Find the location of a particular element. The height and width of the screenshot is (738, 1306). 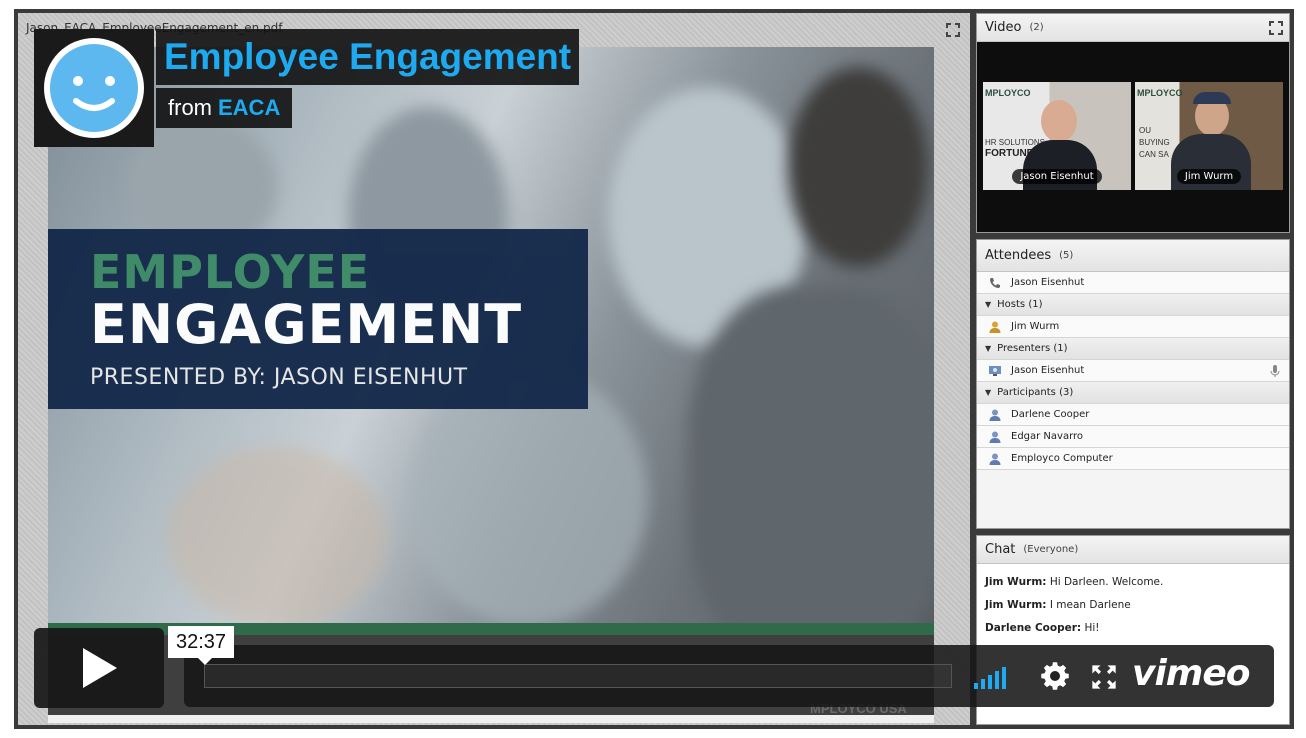

play-button is located at coordinates (99, 668).